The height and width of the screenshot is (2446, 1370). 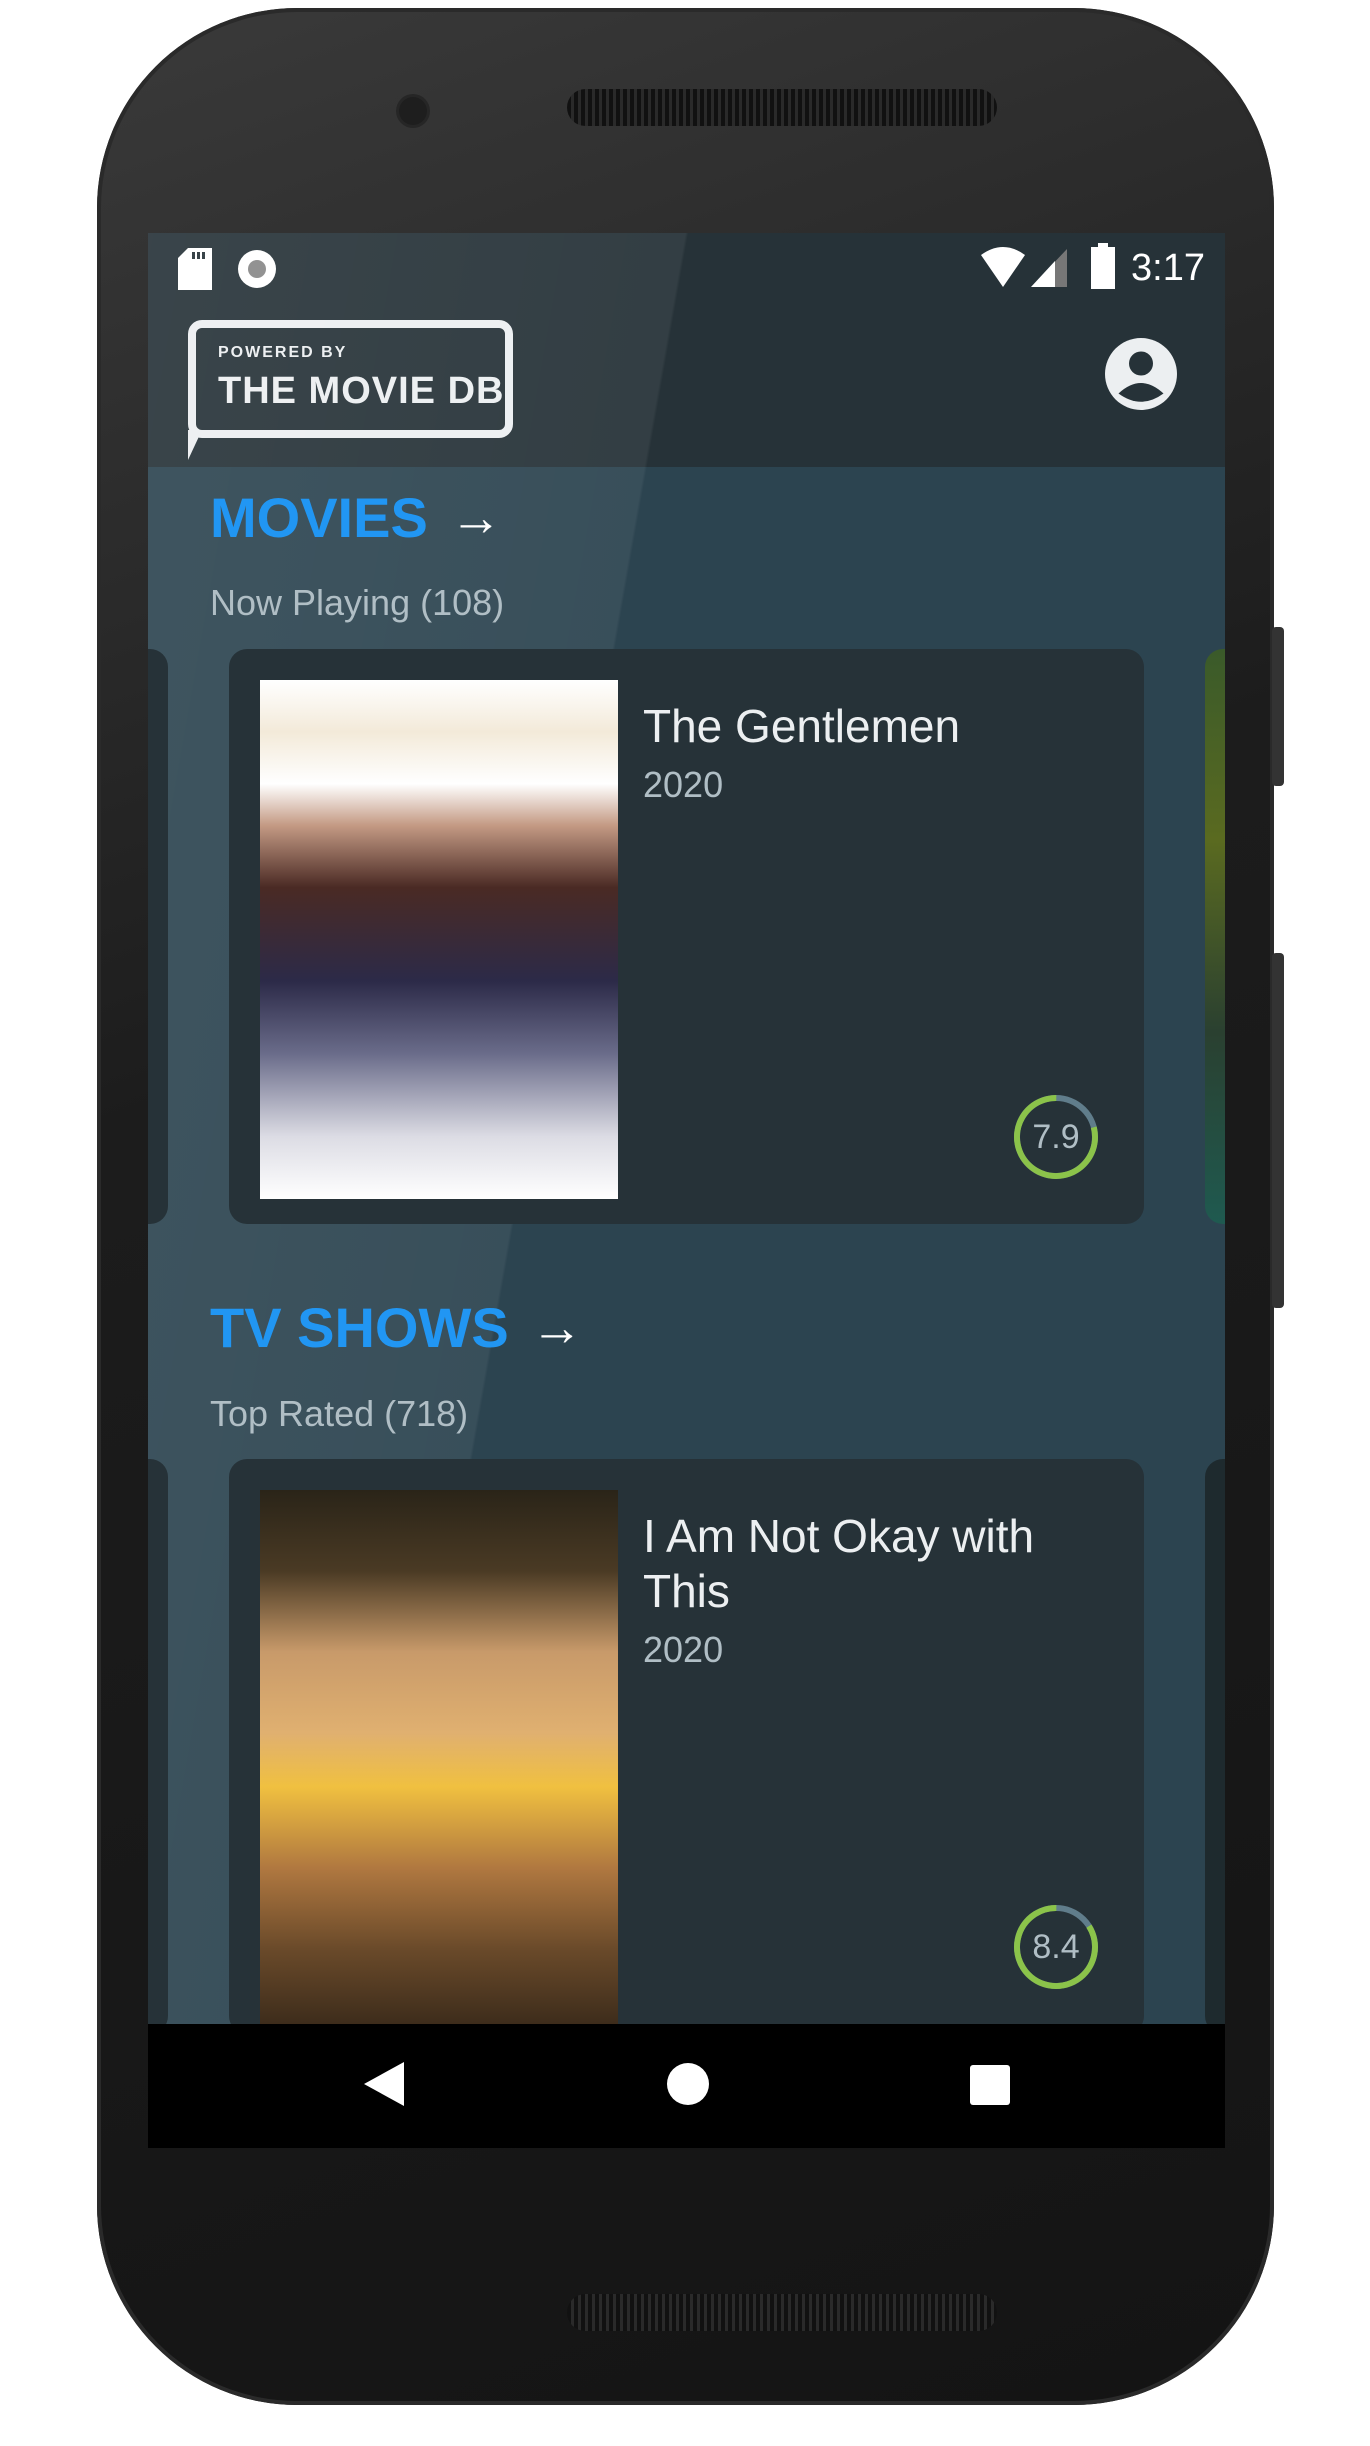 I want to click on tmdb-logo: POWERED BY THE MOVIE DB, so click(x=350, y=390).